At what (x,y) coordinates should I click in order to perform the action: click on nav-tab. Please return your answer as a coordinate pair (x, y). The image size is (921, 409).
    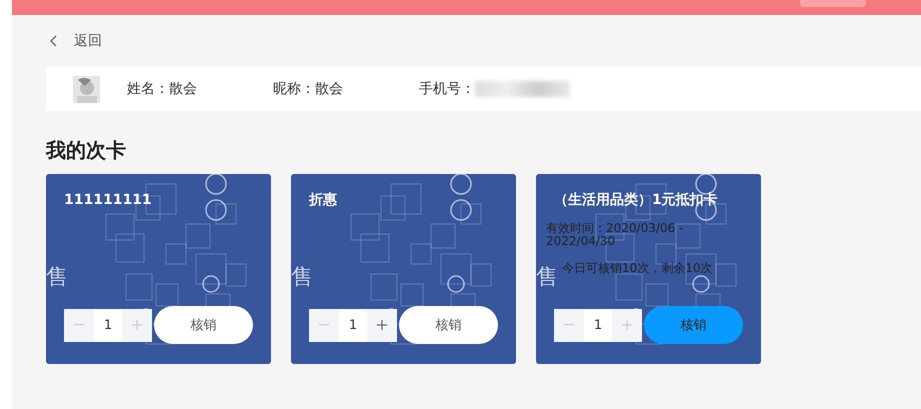
    Looking at the image, I should click on (833, 3).